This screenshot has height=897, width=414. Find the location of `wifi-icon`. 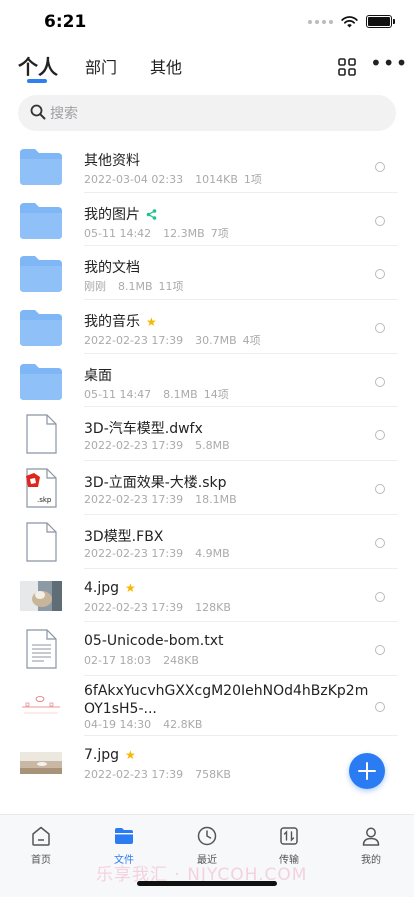

wifi-icon is located at coordinates (349, 21).